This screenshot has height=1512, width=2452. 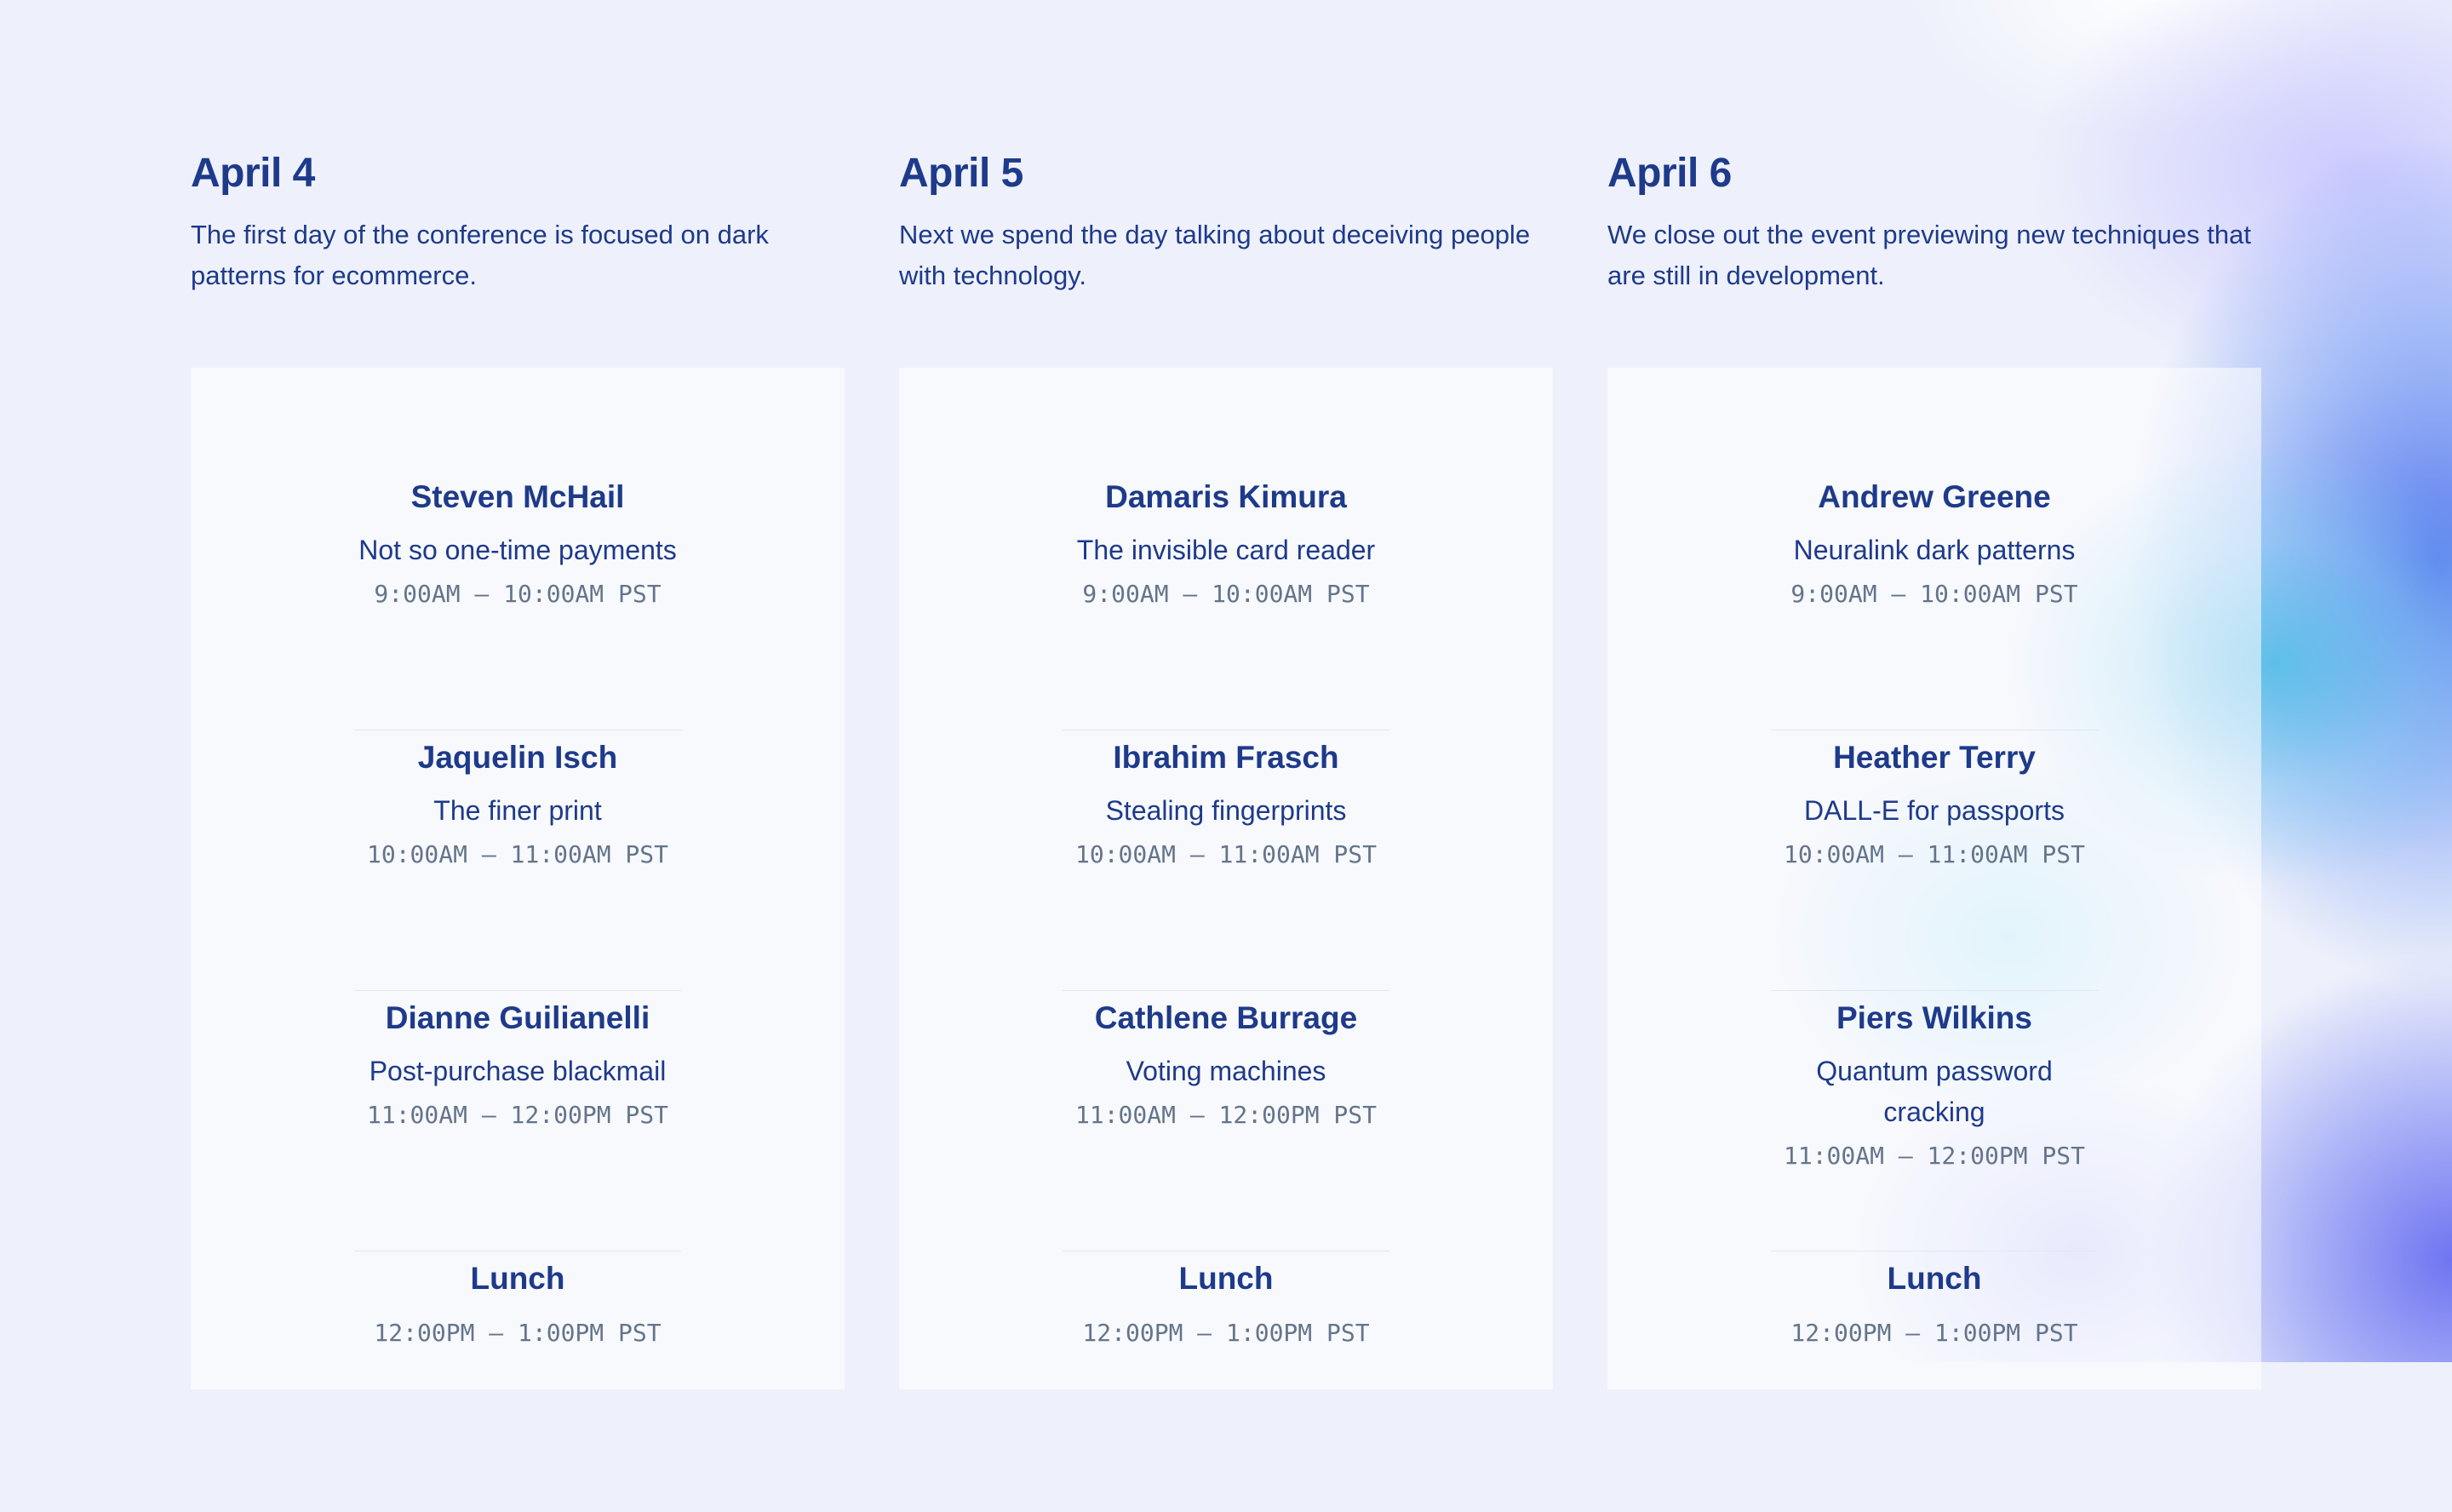 What do you see at coordinates (517, 1017) in the screenshot?
I see `speaker-name: Dianne Guilianelli` at bounding box center [517, 1017].